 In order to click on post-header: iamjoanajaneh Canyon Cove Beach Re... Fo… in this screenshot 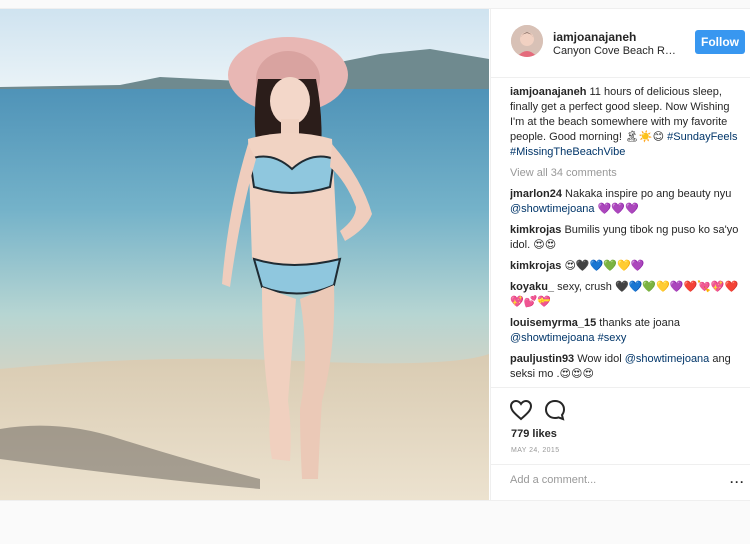, I will do `click(620, 43)`.